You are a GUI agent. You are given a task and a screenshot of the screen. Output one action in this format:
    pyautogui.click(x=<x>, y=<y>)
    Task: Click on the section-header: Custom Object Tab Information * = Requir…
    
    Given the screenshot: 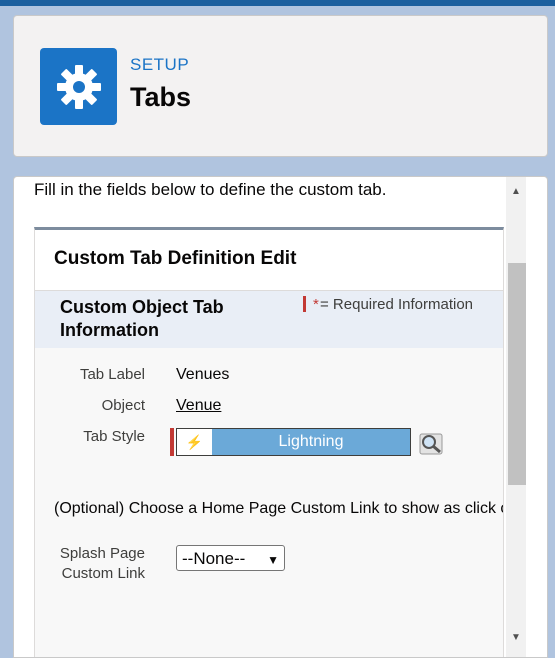 What is the action you would take?
    pyautogui.click(x=269, y=319)
    